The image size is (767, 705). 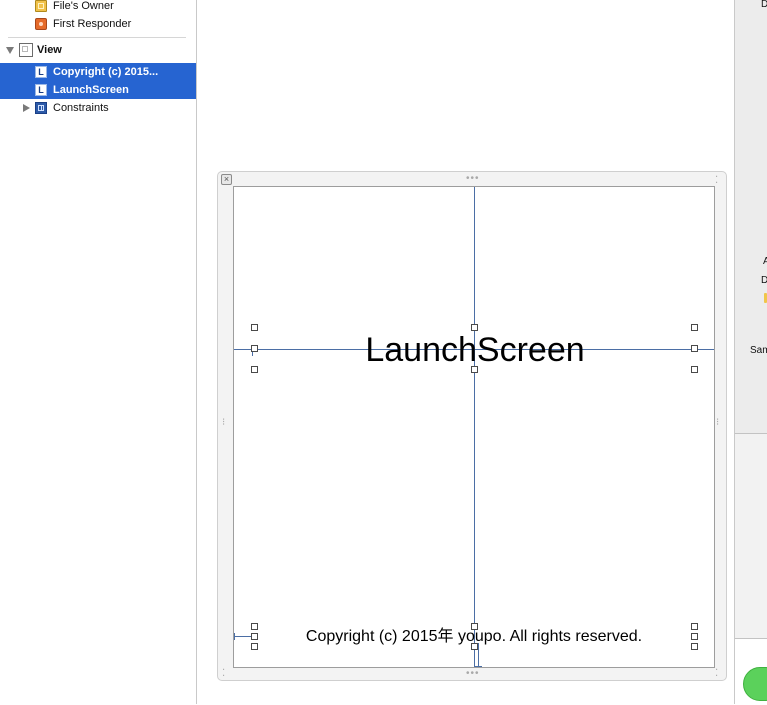 What do you see at coordinates (226, 179) in the screenshot?
I see `close-icon: ×` at bounding box center [226, 179].